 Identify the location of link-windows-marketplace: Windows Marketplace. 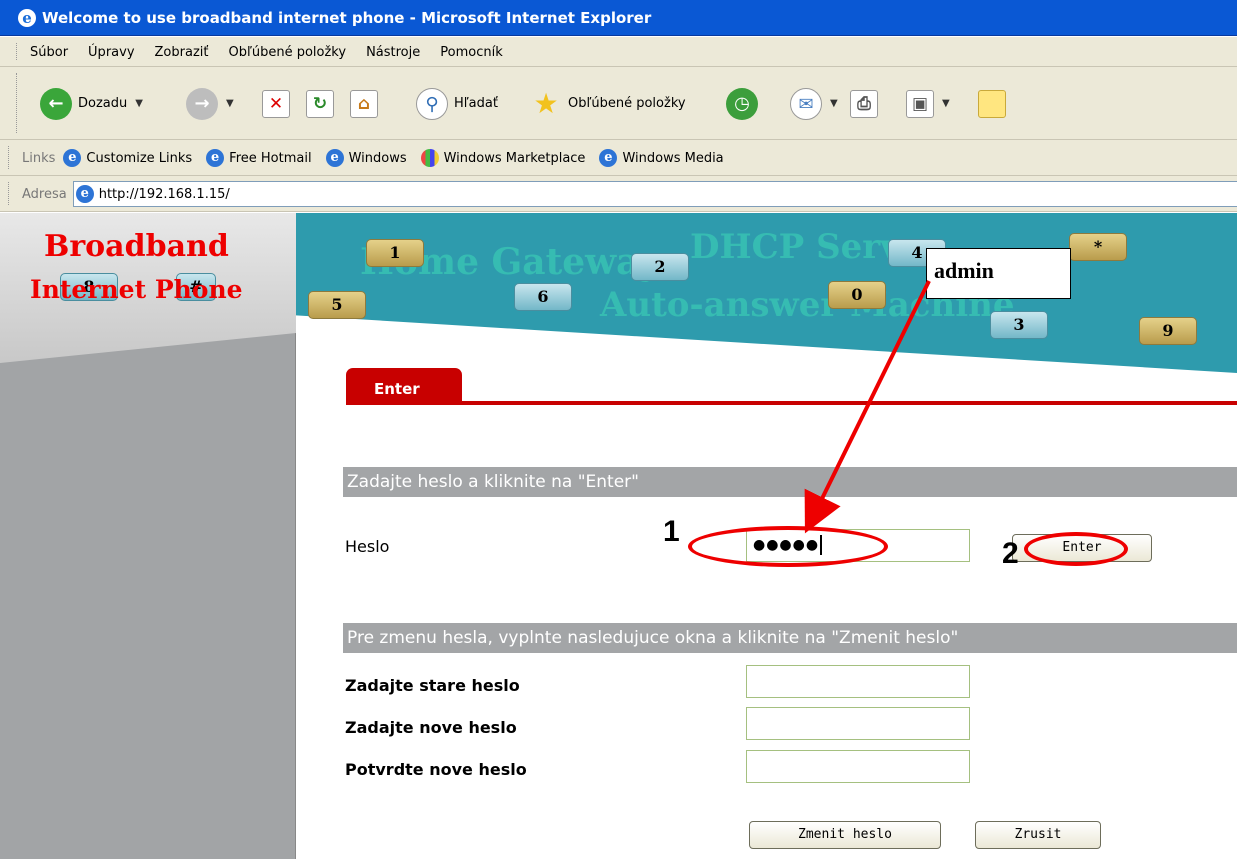
(503, 158).